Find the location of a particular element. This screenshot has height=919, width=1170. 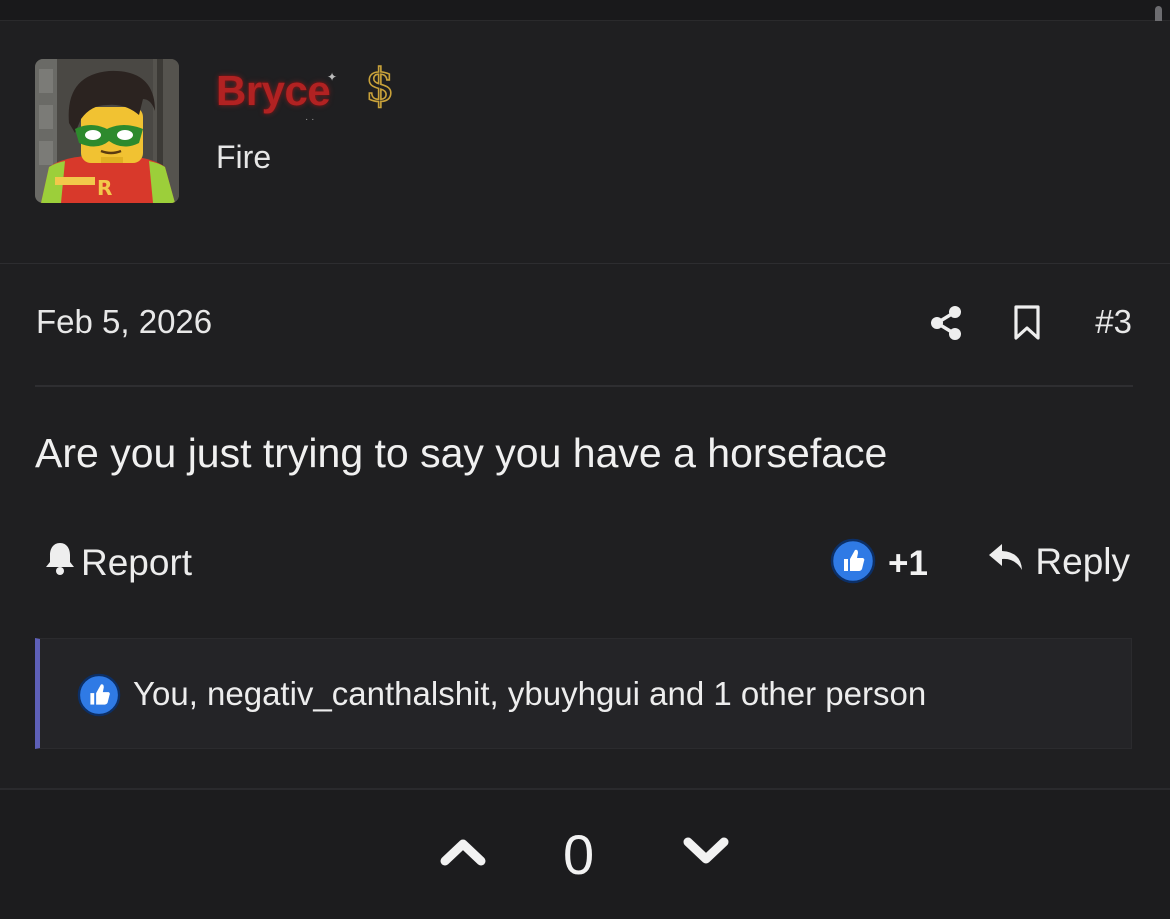

like-reaction-button: +1 is located at coordinates (879, 563).